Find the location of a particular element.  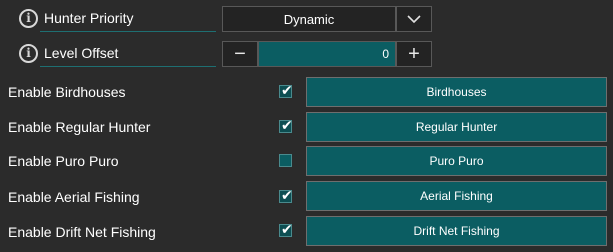

chevron-down-icon is located at coordinates (414, 18).